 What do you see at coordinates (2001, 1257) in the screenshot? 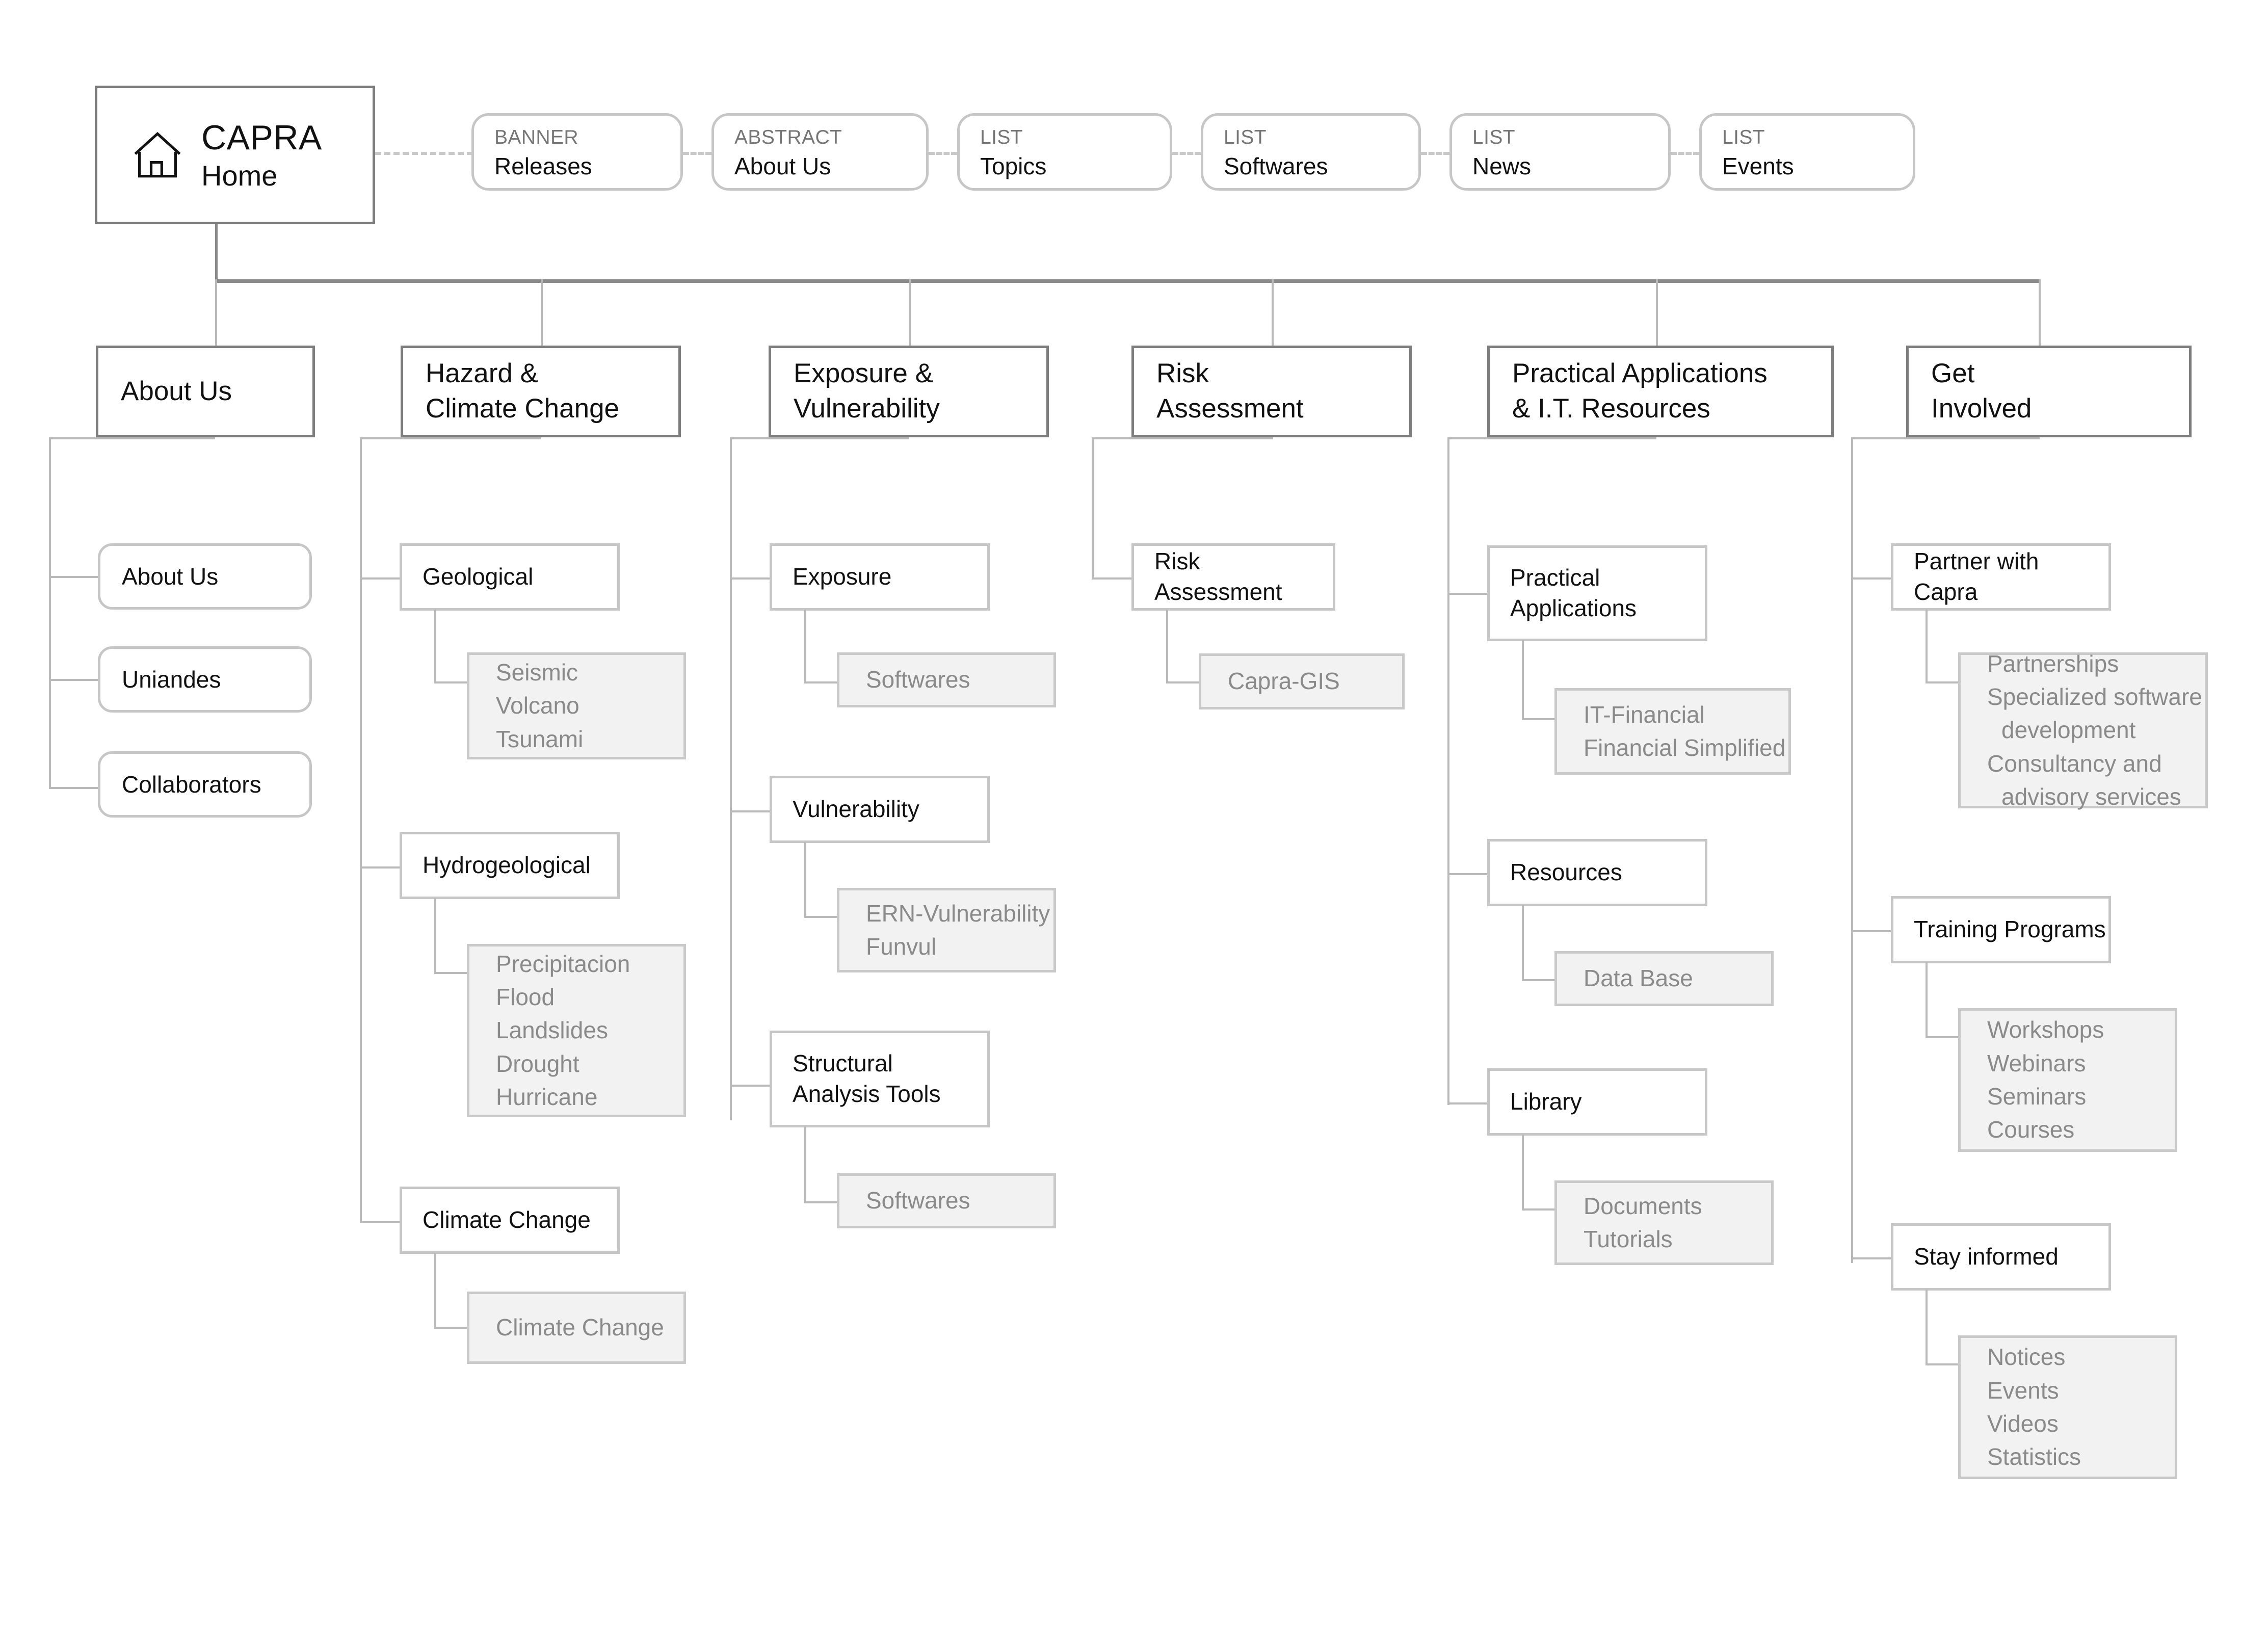
I see `subnode-stay-informed: Stay informed` at bounding box center [2001, 1257].